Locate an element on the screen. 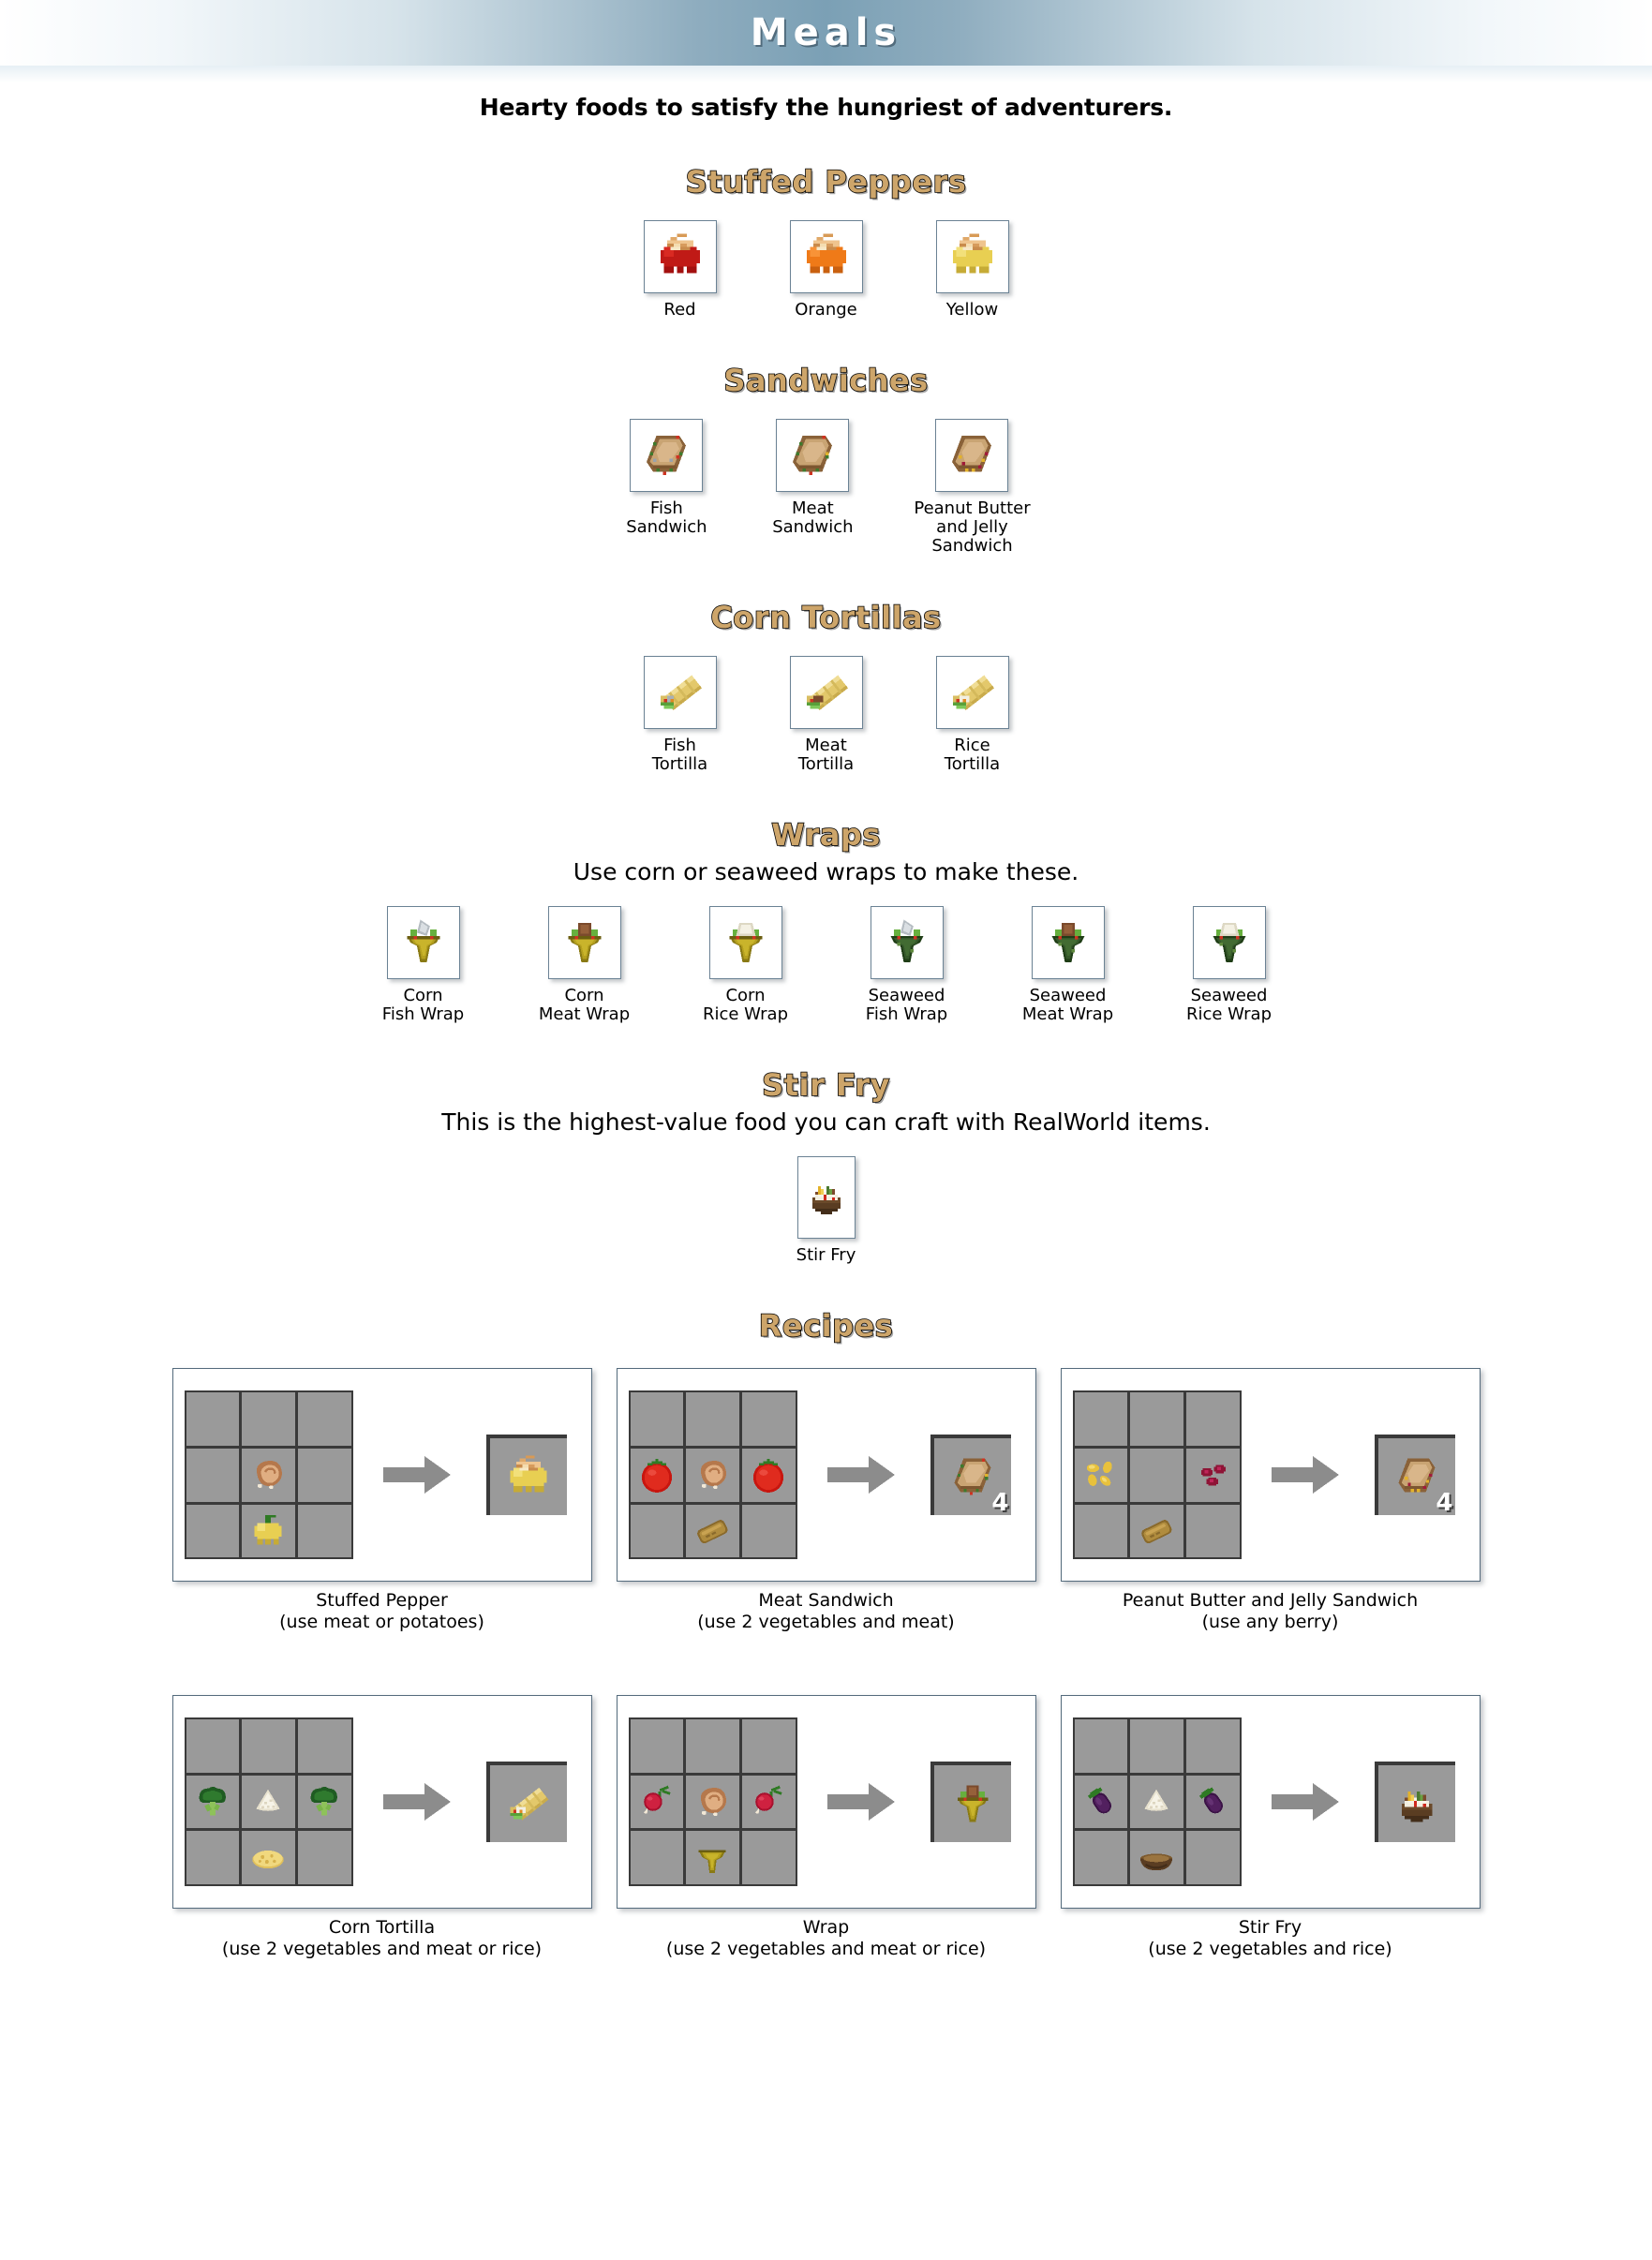 The image size is (1652, 2260). item-card: Peanut Butter and Jelly Sandwich is located at coordinates (972, 487).